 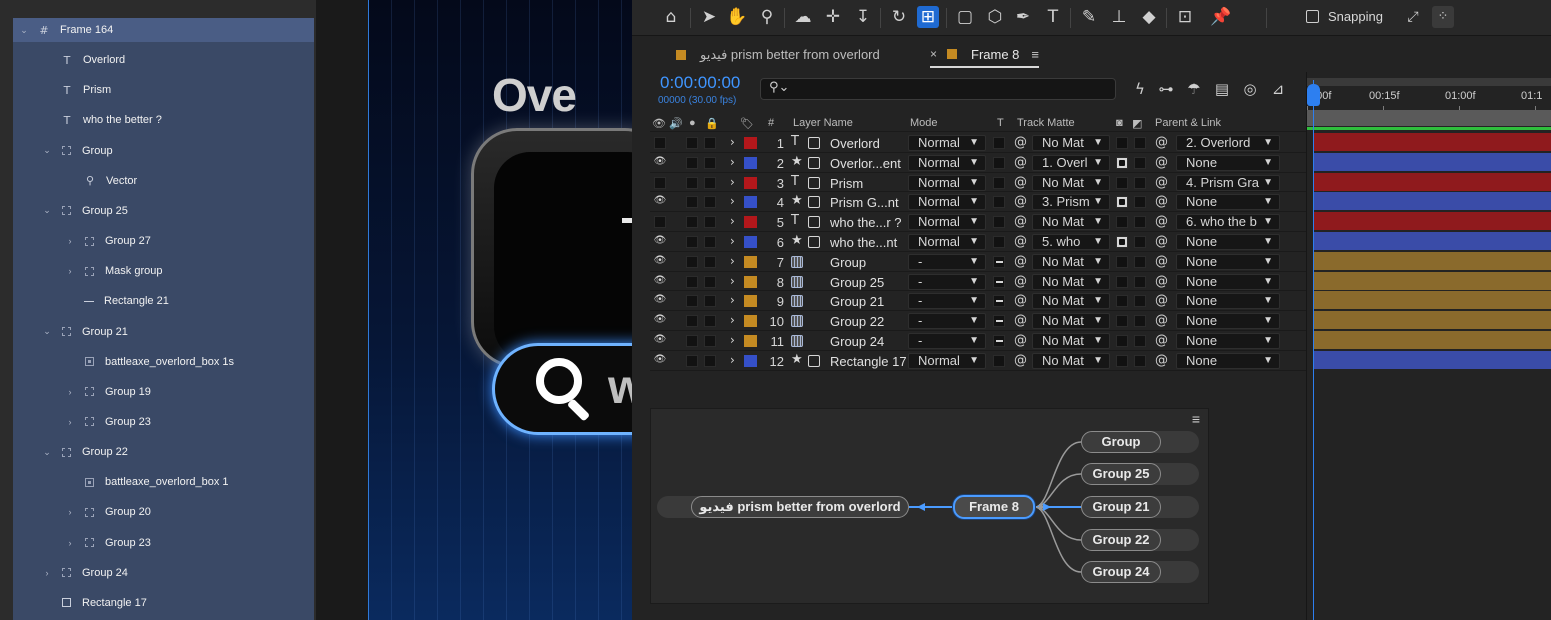 I want to click on video-column-icon: 👁, so click(x=659, y=123).